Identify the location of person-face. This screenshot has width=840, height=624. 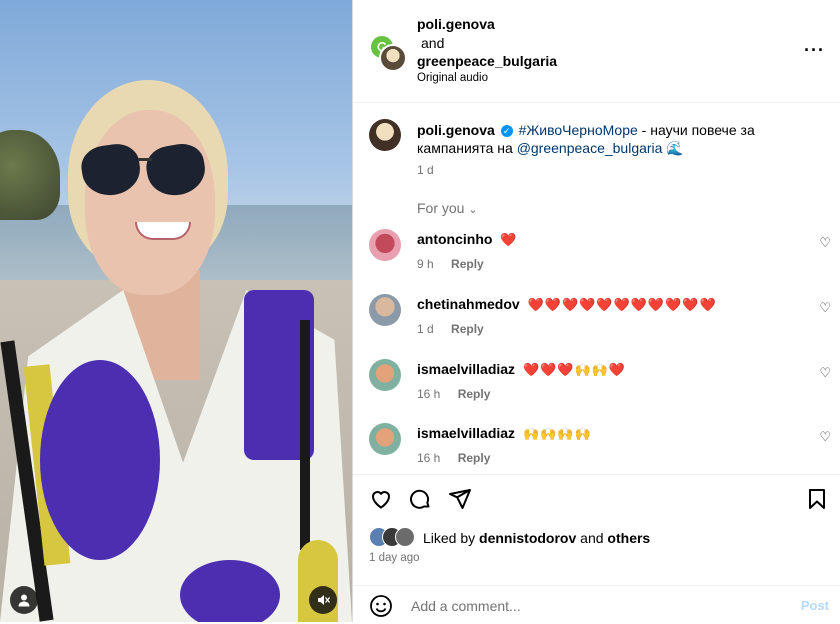
(150, 202).